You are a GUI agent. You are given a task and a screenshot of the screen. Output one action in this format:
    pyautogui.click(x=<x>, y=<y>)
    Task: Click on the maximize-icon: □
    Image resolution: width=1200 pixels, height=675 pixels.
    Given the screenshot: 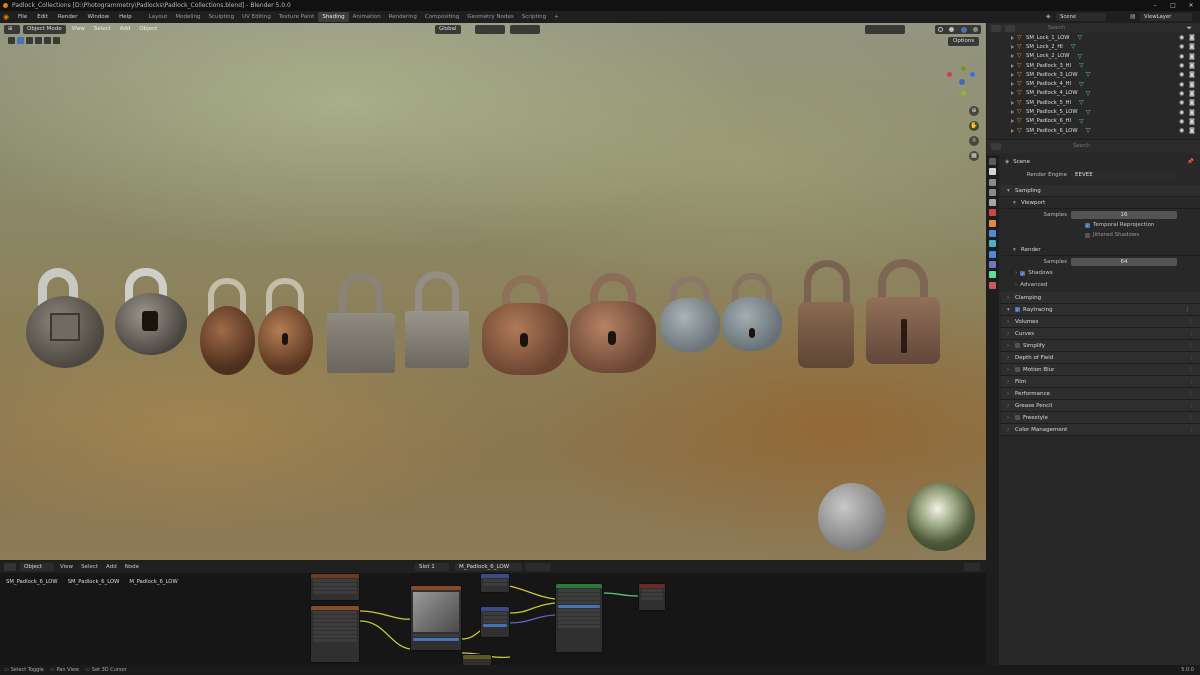 What is the action you would take?
    pyautogui.click(x=1173, y=5)
    